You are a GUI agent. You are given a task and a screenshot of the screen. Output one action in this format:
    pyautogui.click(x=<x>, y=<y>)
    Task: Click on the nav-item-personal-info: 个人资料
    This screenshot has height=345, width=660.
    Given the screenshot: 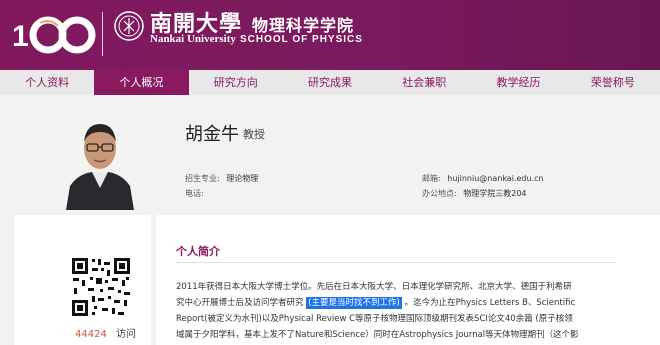 What is the action you would take?
    pyautogui.click(x=47, y=82)
    